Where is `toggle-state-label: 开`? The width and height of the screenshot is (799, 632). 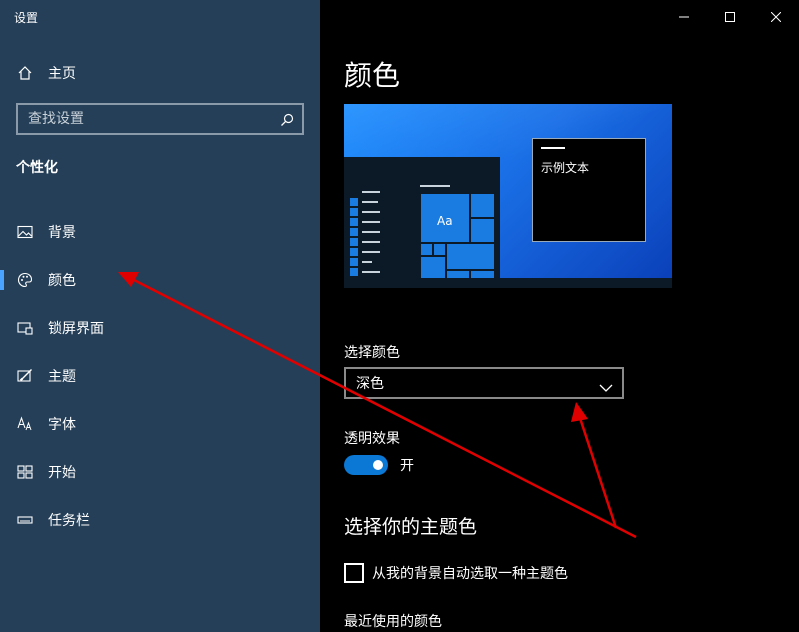
toggle-state-label: 开 is located at coordinates (407, 466).